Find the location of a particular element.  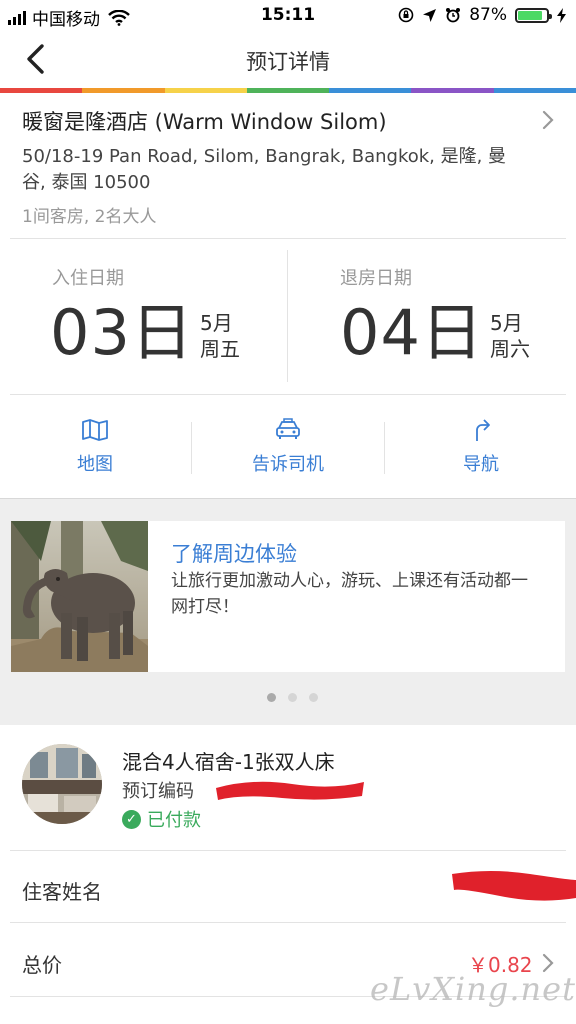

tell-driver-label: 告诉司机 is located at coordinates (288, 464).